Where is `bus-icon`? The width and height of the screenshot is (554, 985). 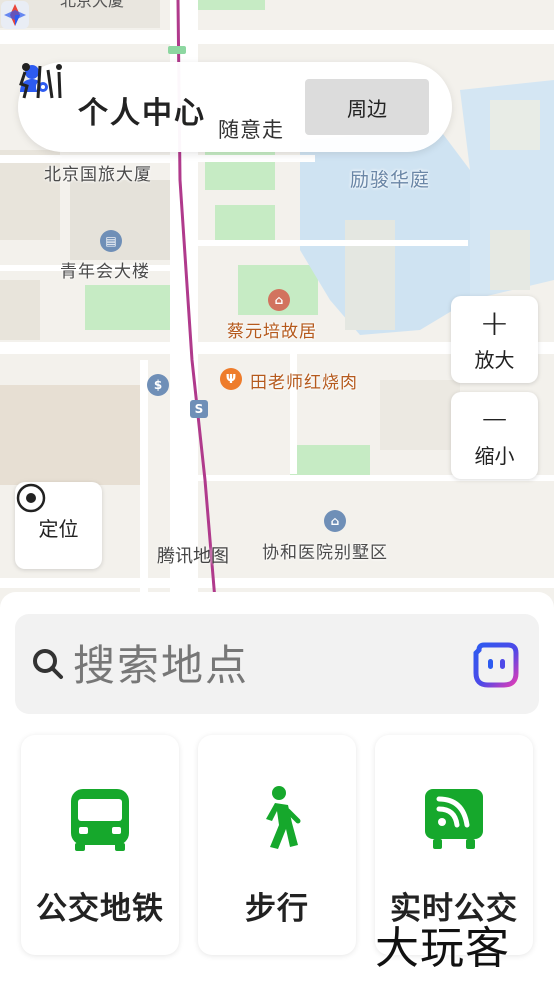
bus-icon is located at coordinates (100, 820).